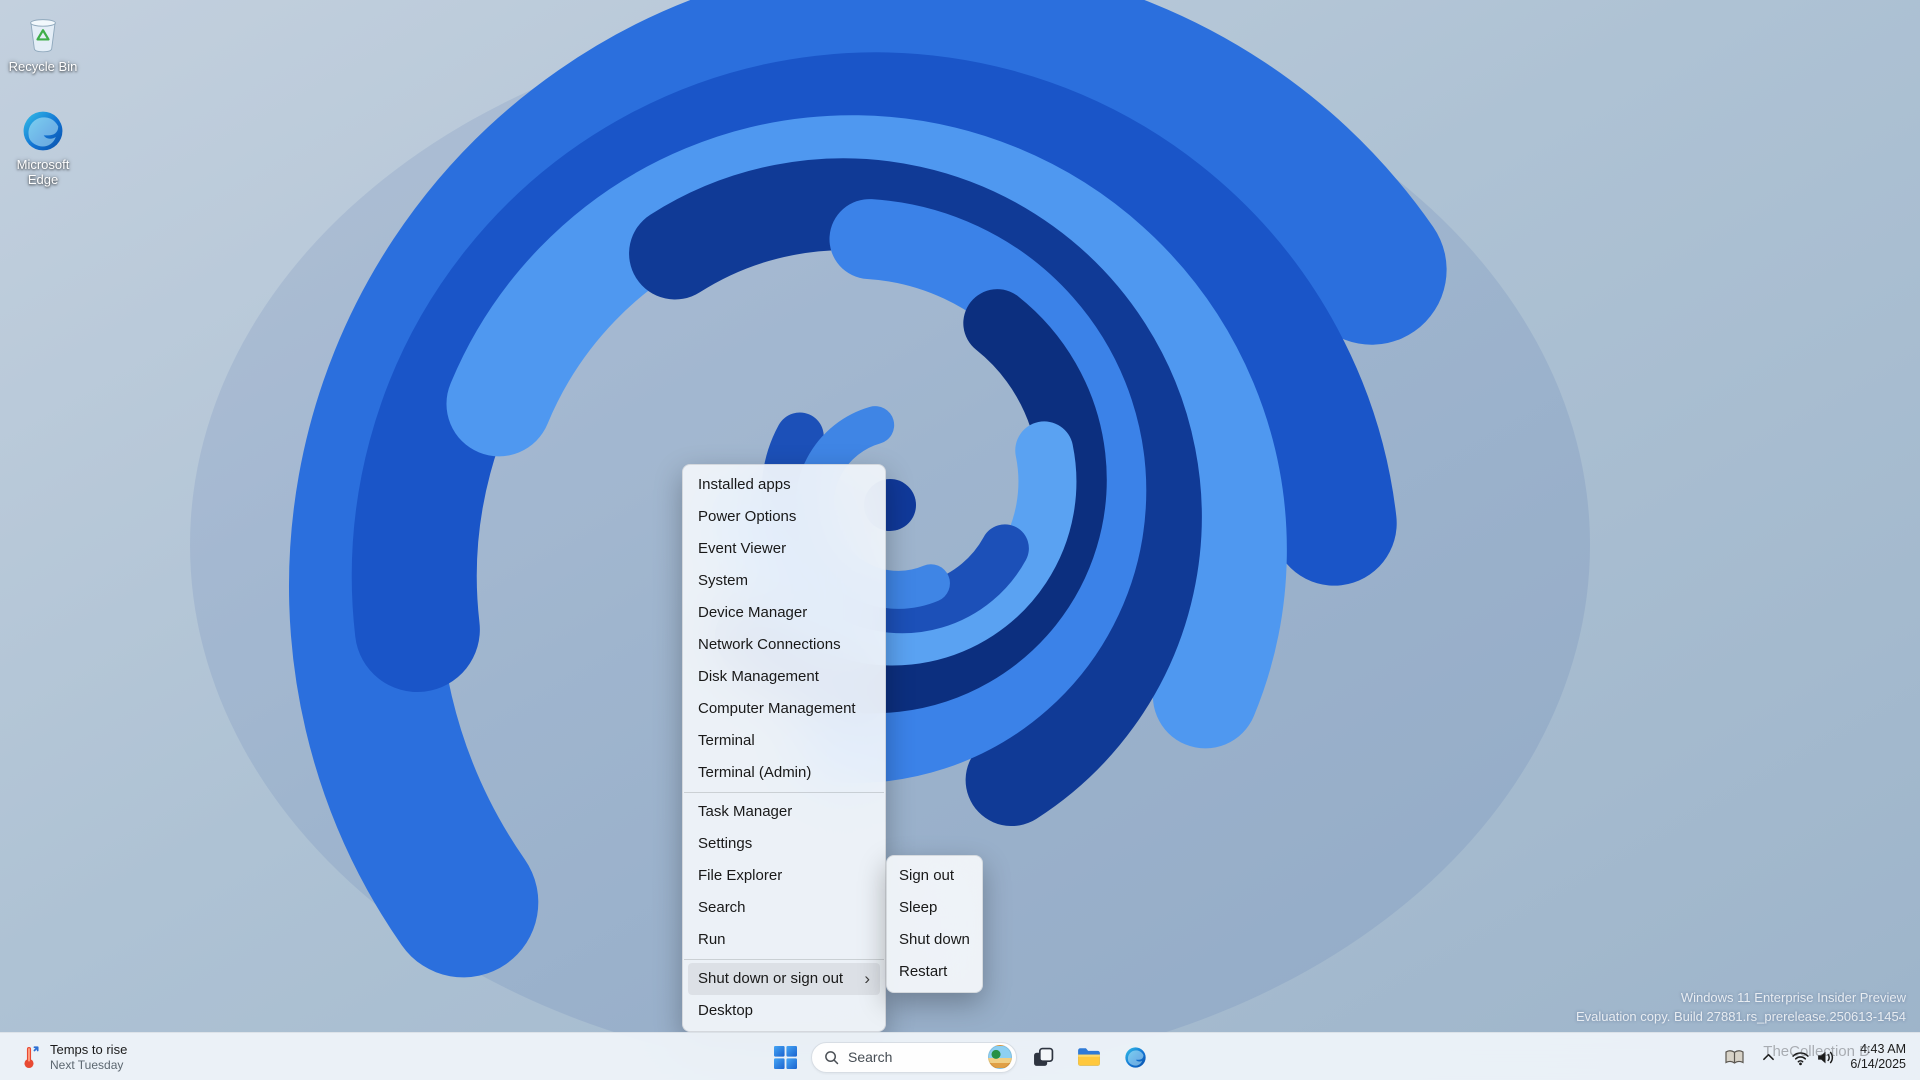  I want to click on menu-item-run: Run, so click(784, 940).